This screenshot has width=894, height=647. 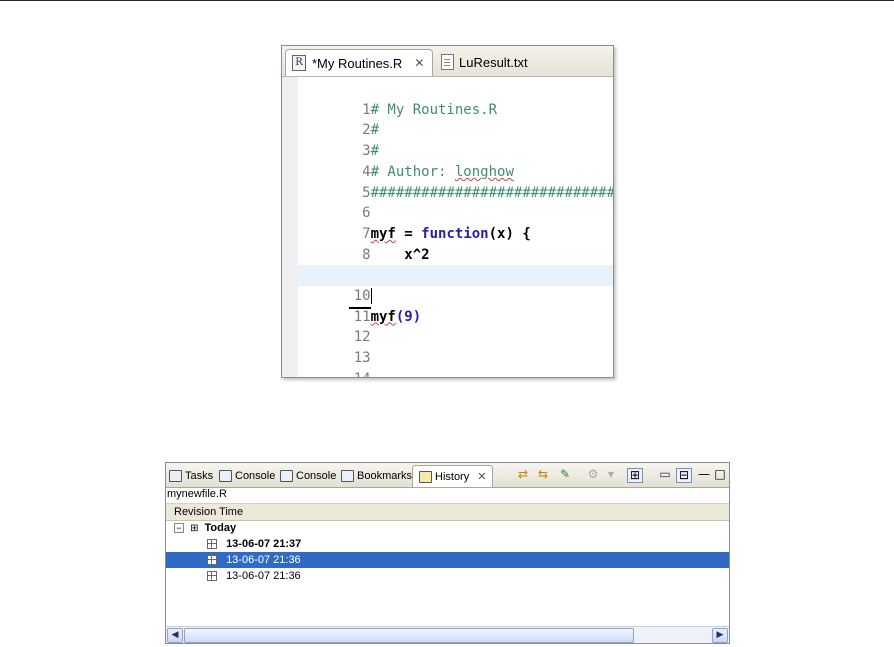 I want to click on editor-tab-bar: R *My Routines.R ✕ LuResult.txt, so click(x=447, y=61).